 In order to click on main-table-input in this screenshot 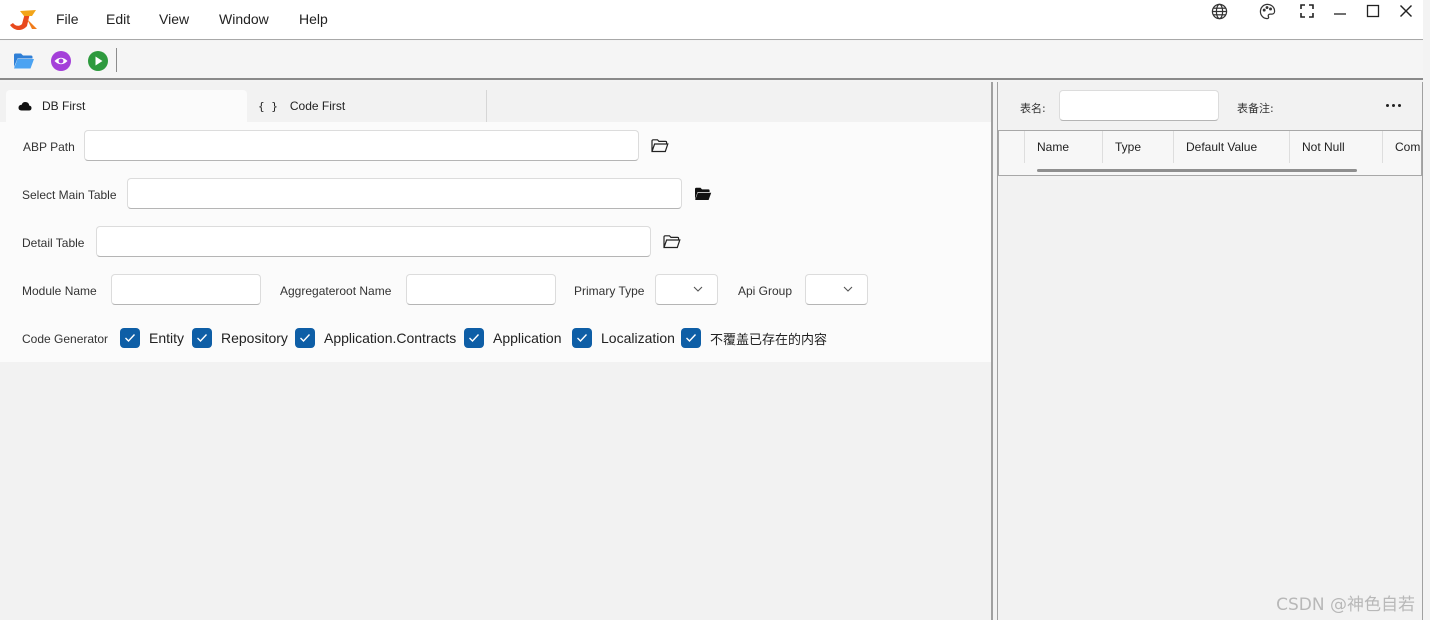, I will do `click(404, 193)`.